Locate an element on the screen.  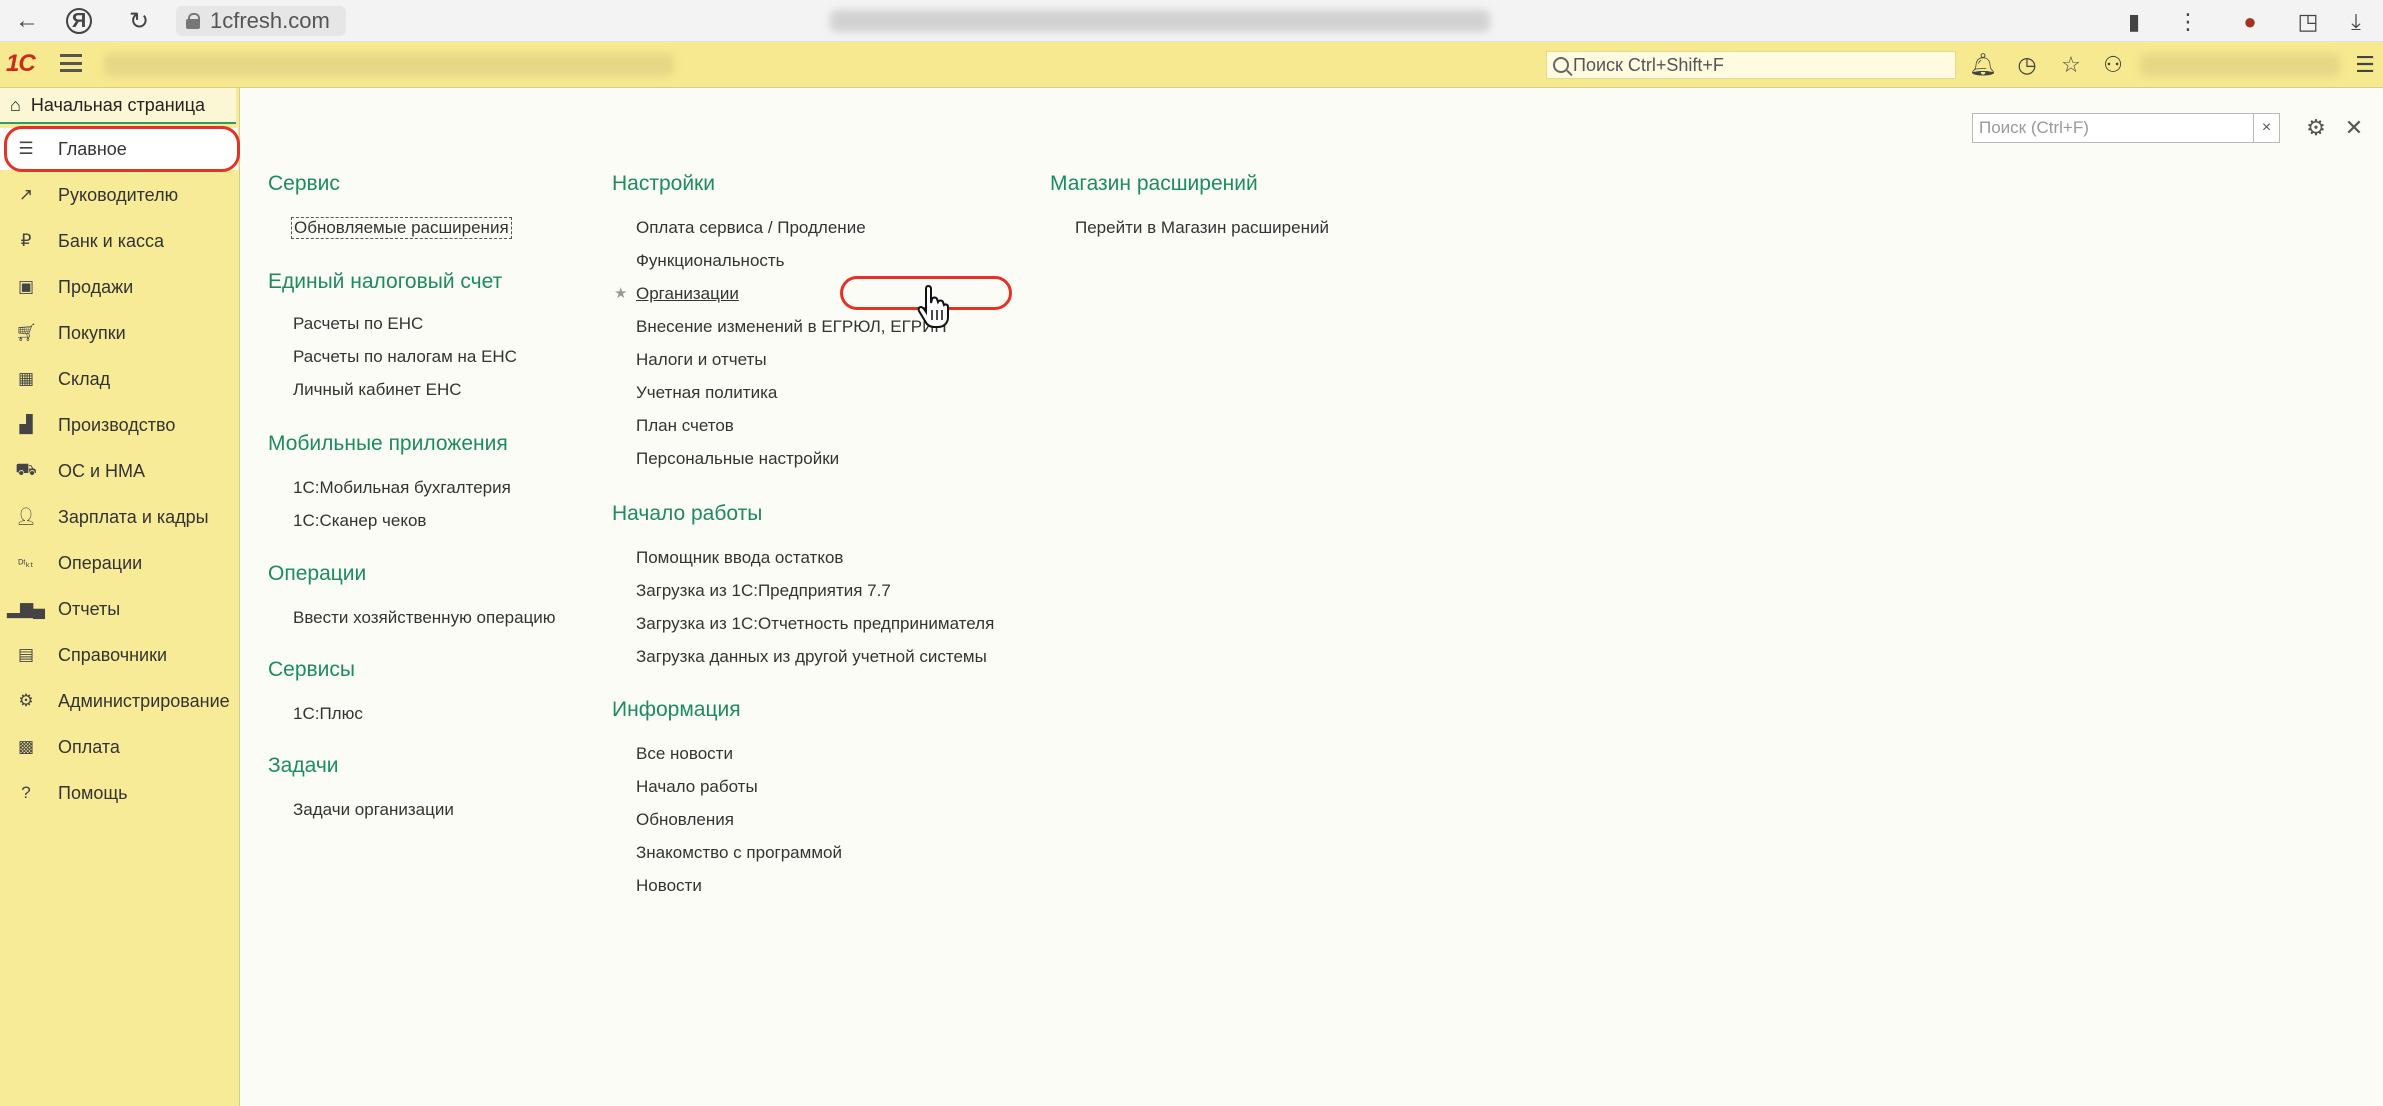
home-page-label: Начальная страница is located at coordinates (118, 104).